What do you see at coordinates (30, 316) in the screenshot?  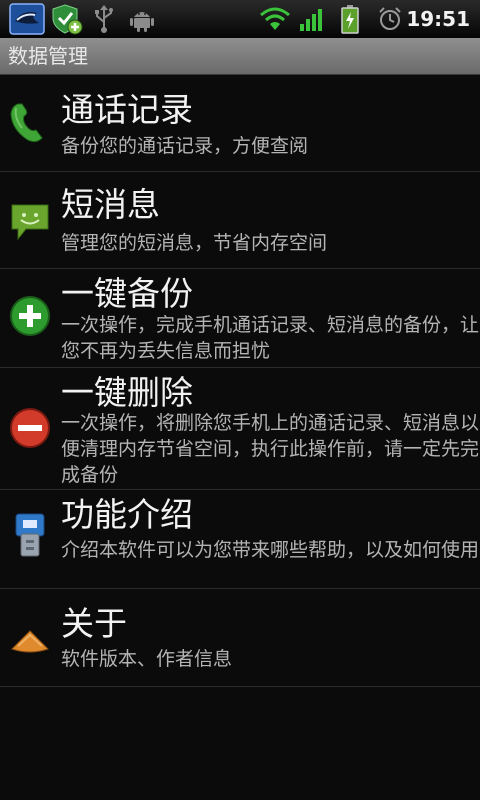 I see `add-circle-icon` at bounding box center [30, 316].